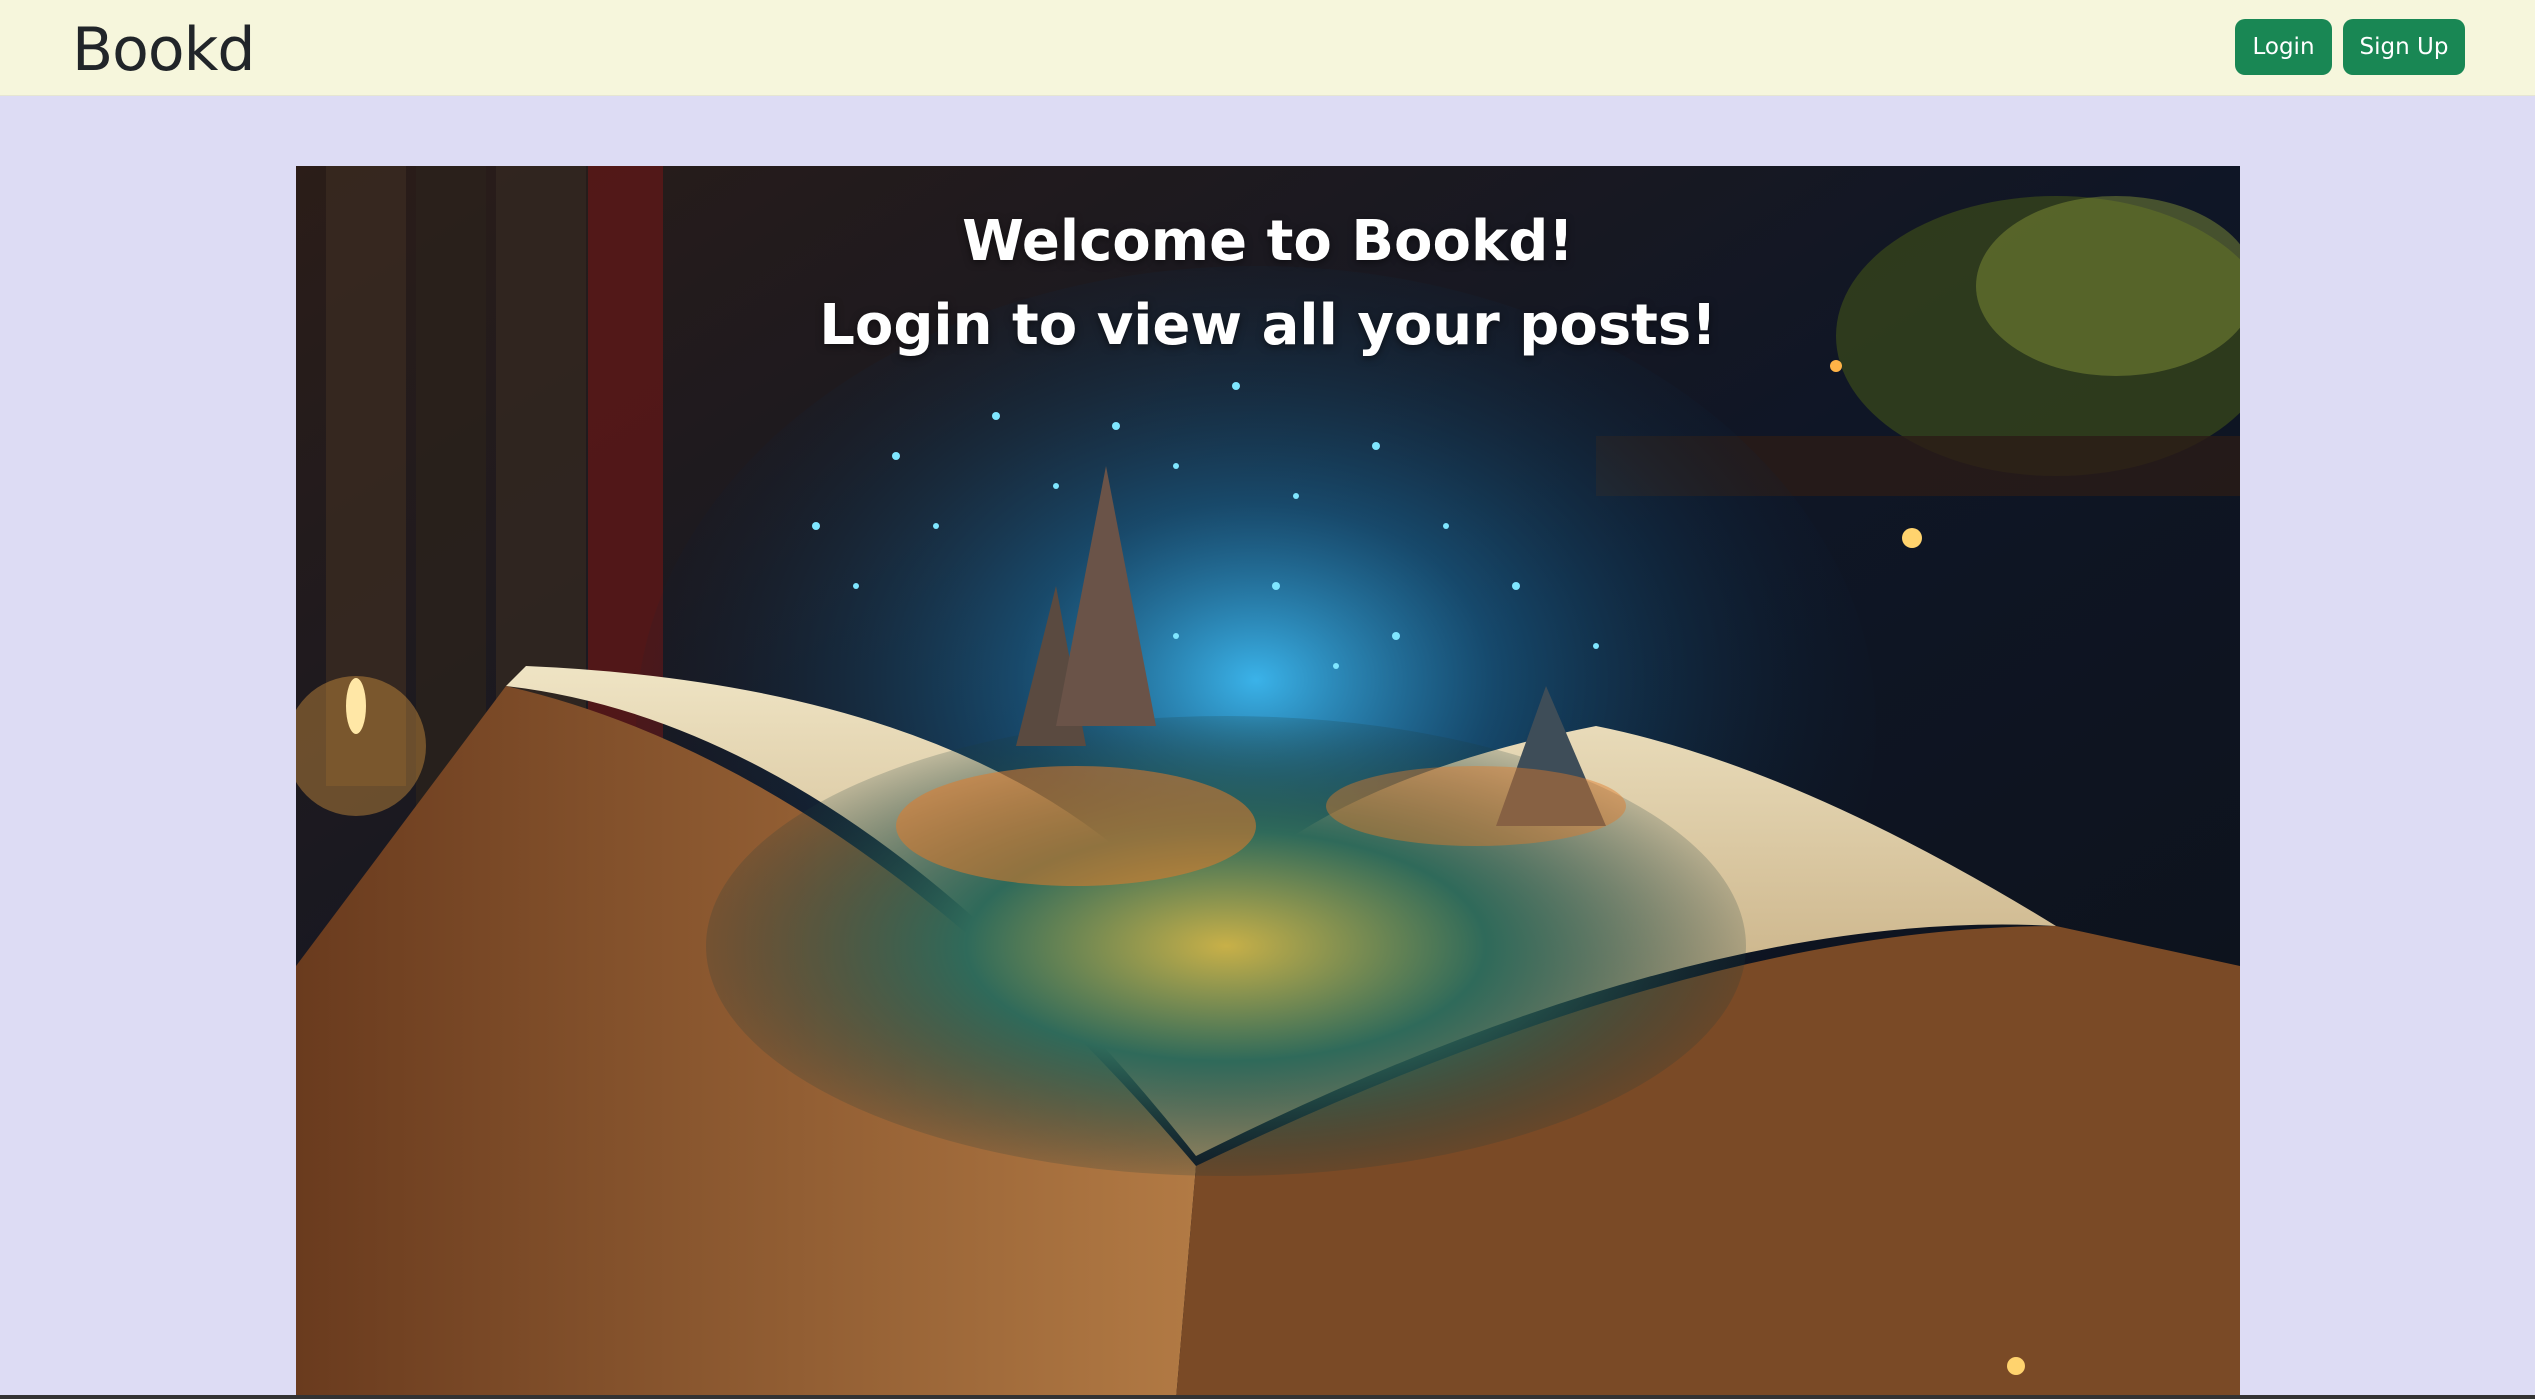  What do you see at coordinates (1268, 241) in the screenshot?
I see `hero-title: Welcome to Bookd!` at bounding box center [1268, 241].